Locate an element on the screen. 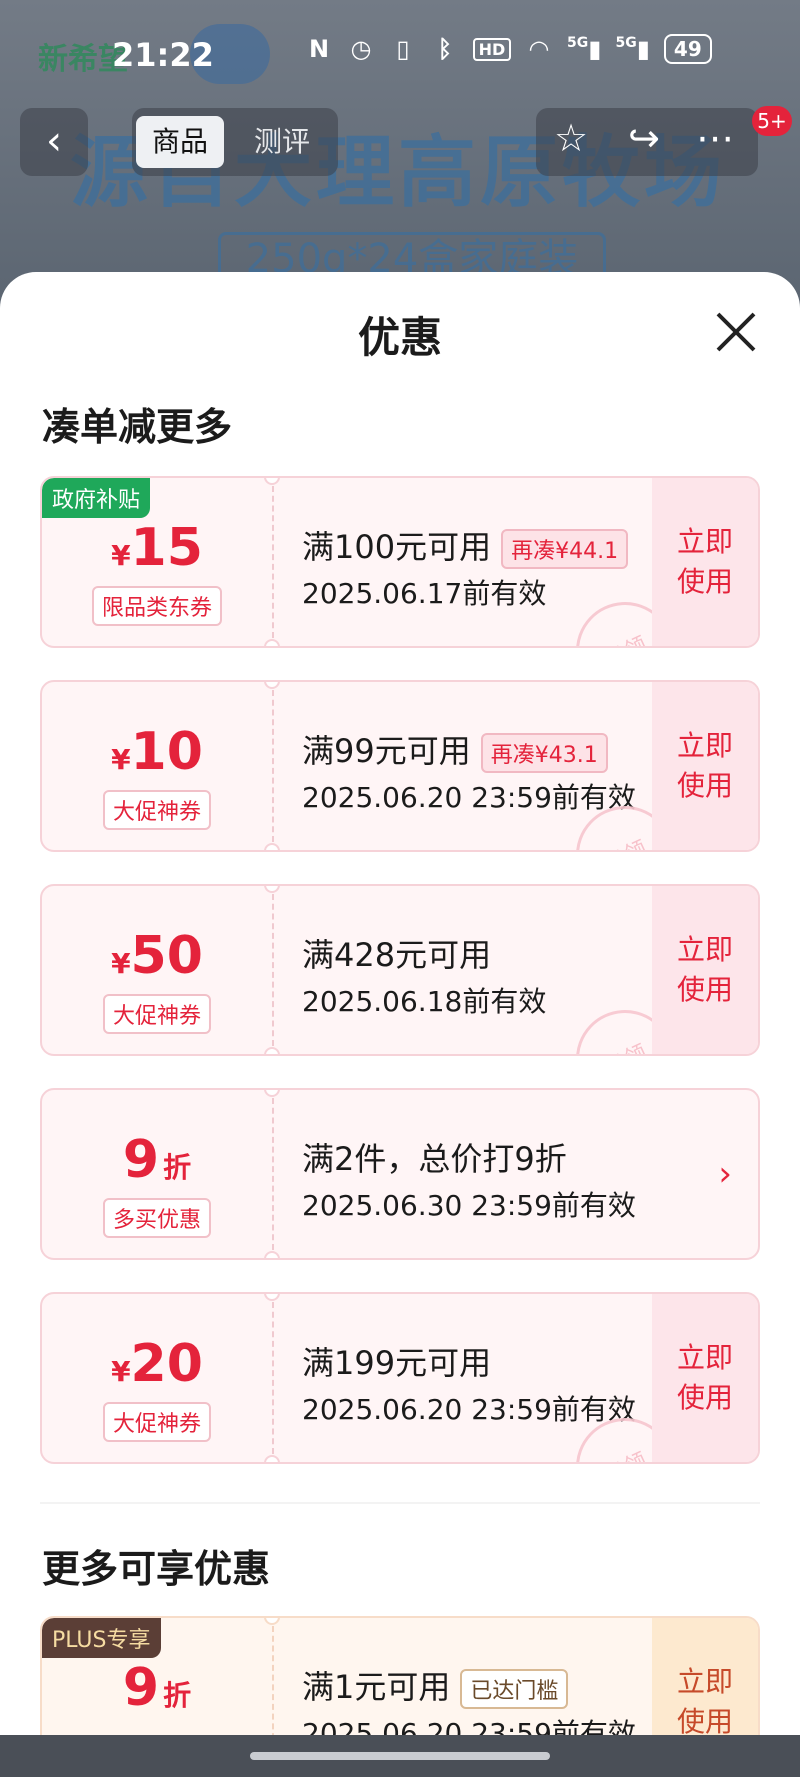  add-more-tag: 再凑¥44.1 is located at coordinates (565, 549).